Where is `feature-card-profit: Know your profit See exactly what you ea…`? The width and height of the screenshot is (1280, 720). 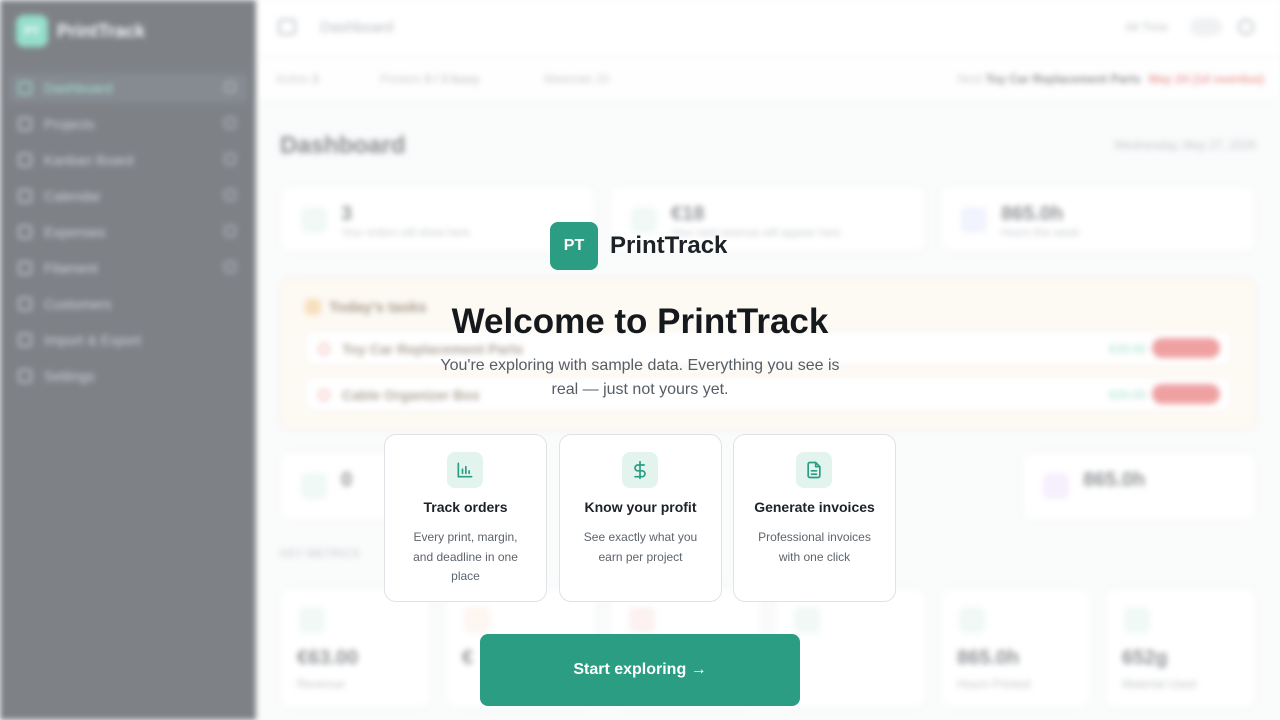 feature-card-profit: Know your profit See exactly what you ea… is located at coordinates (640, 518).